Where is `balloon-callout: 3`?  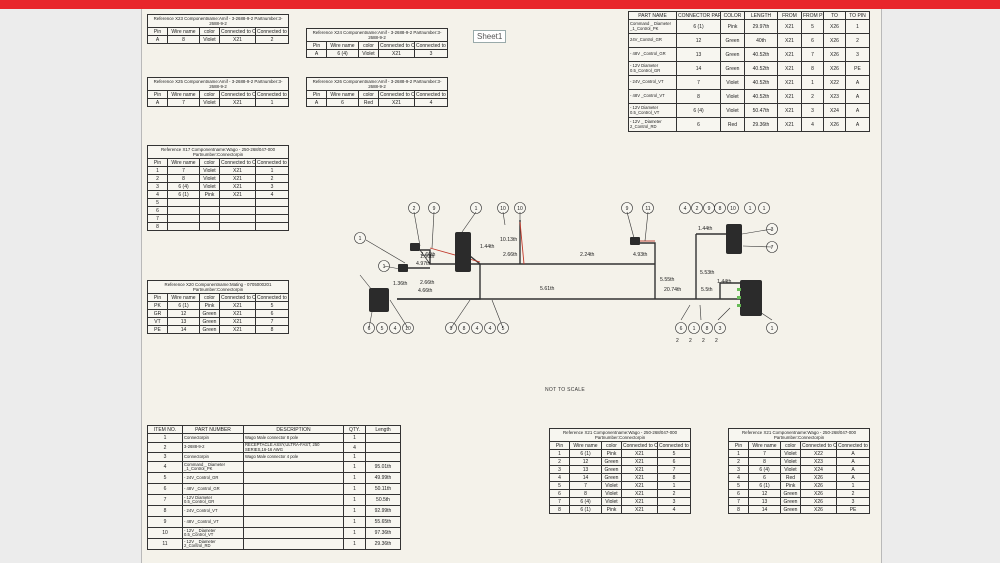
balloon-callout: 3 is located at coordinates (720, 328).